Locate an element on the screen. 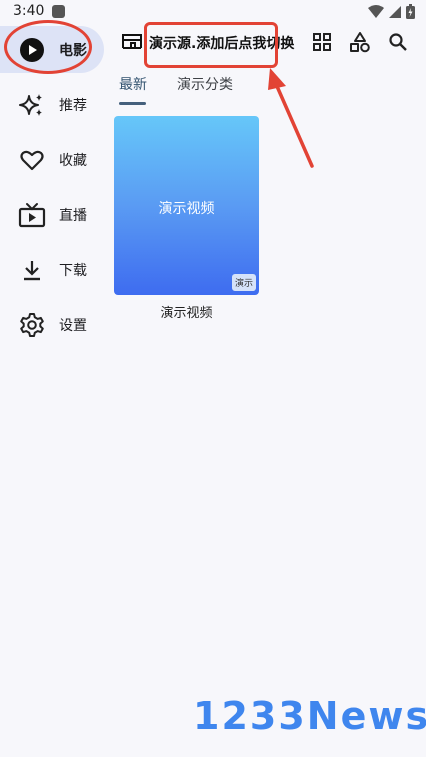  battery-icon is located at coordinates (410, 11).